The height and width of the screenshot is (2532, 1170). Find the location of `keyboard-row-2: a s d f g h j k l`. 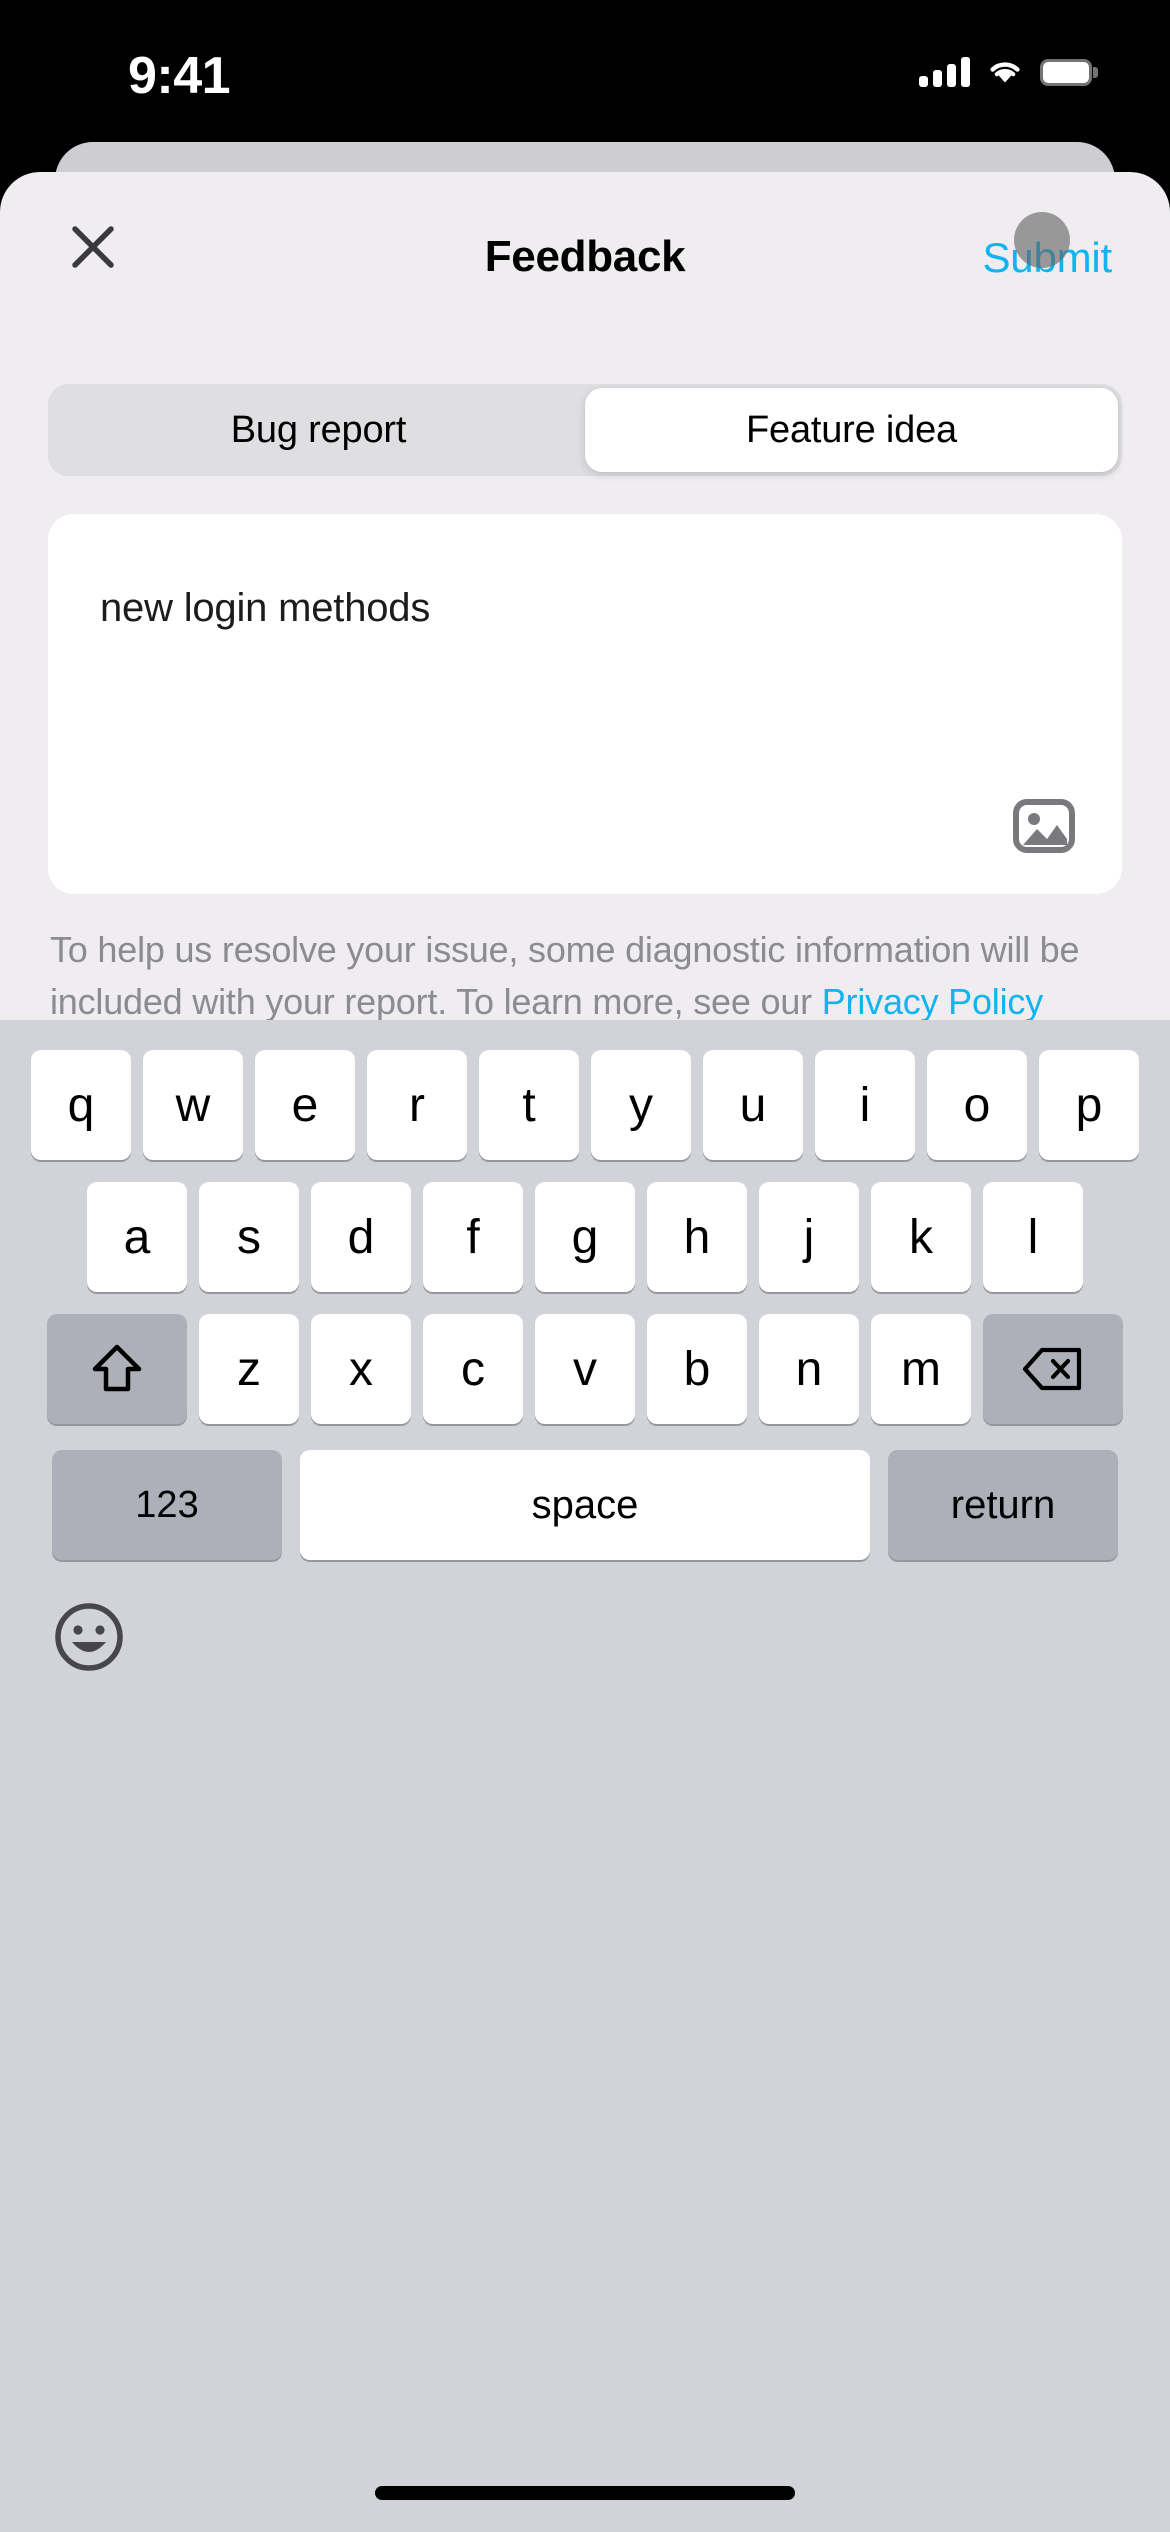

keyboard-row-2: a s d f g h j k l is located at coordinates (585, 1237).